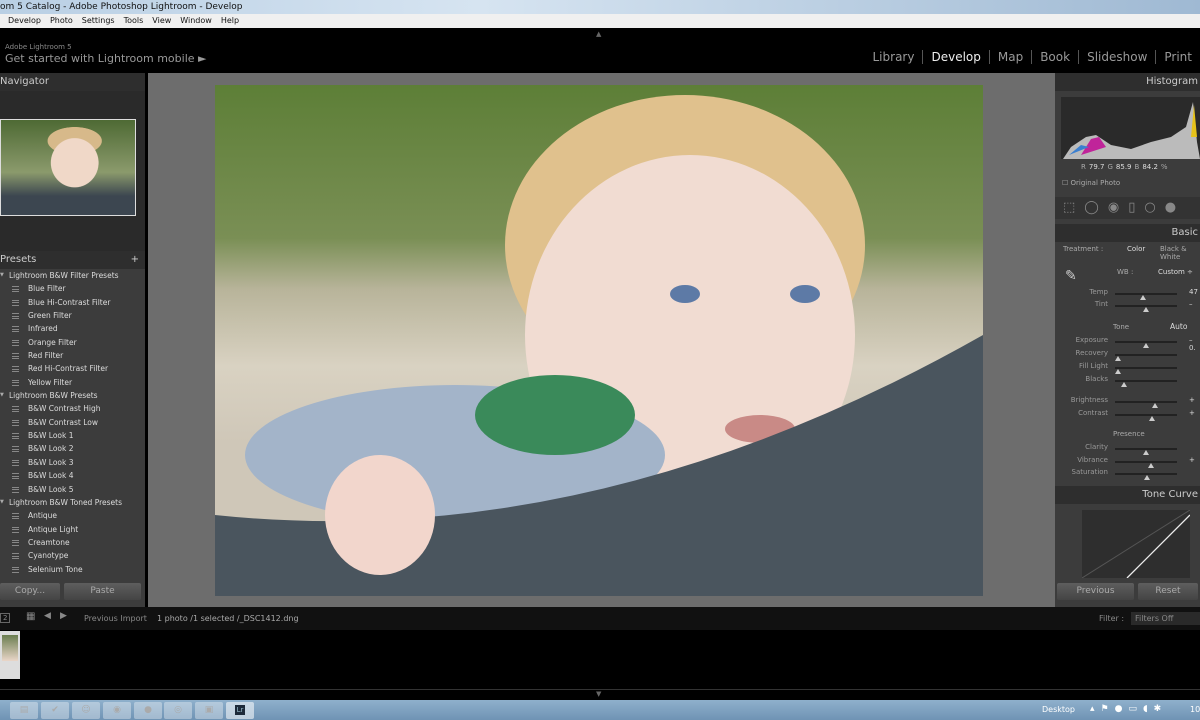  What do you see at coordinates (72, 555) in the screenshot?
I see `preset-item: Cyanotype` at bounding box center [72, 555].